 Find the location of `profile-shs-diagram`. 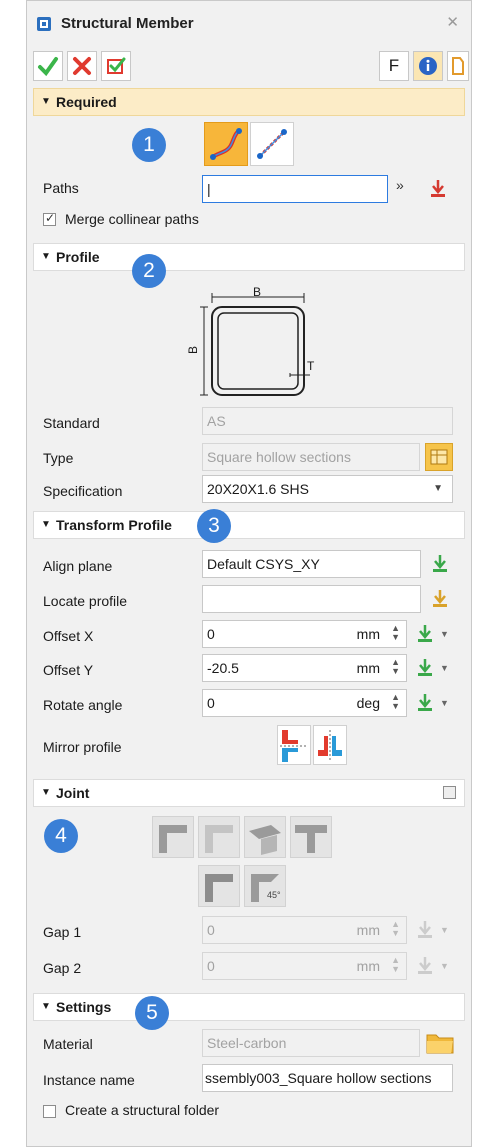

profile-shs-diagram is located at coordinates (255, 344).